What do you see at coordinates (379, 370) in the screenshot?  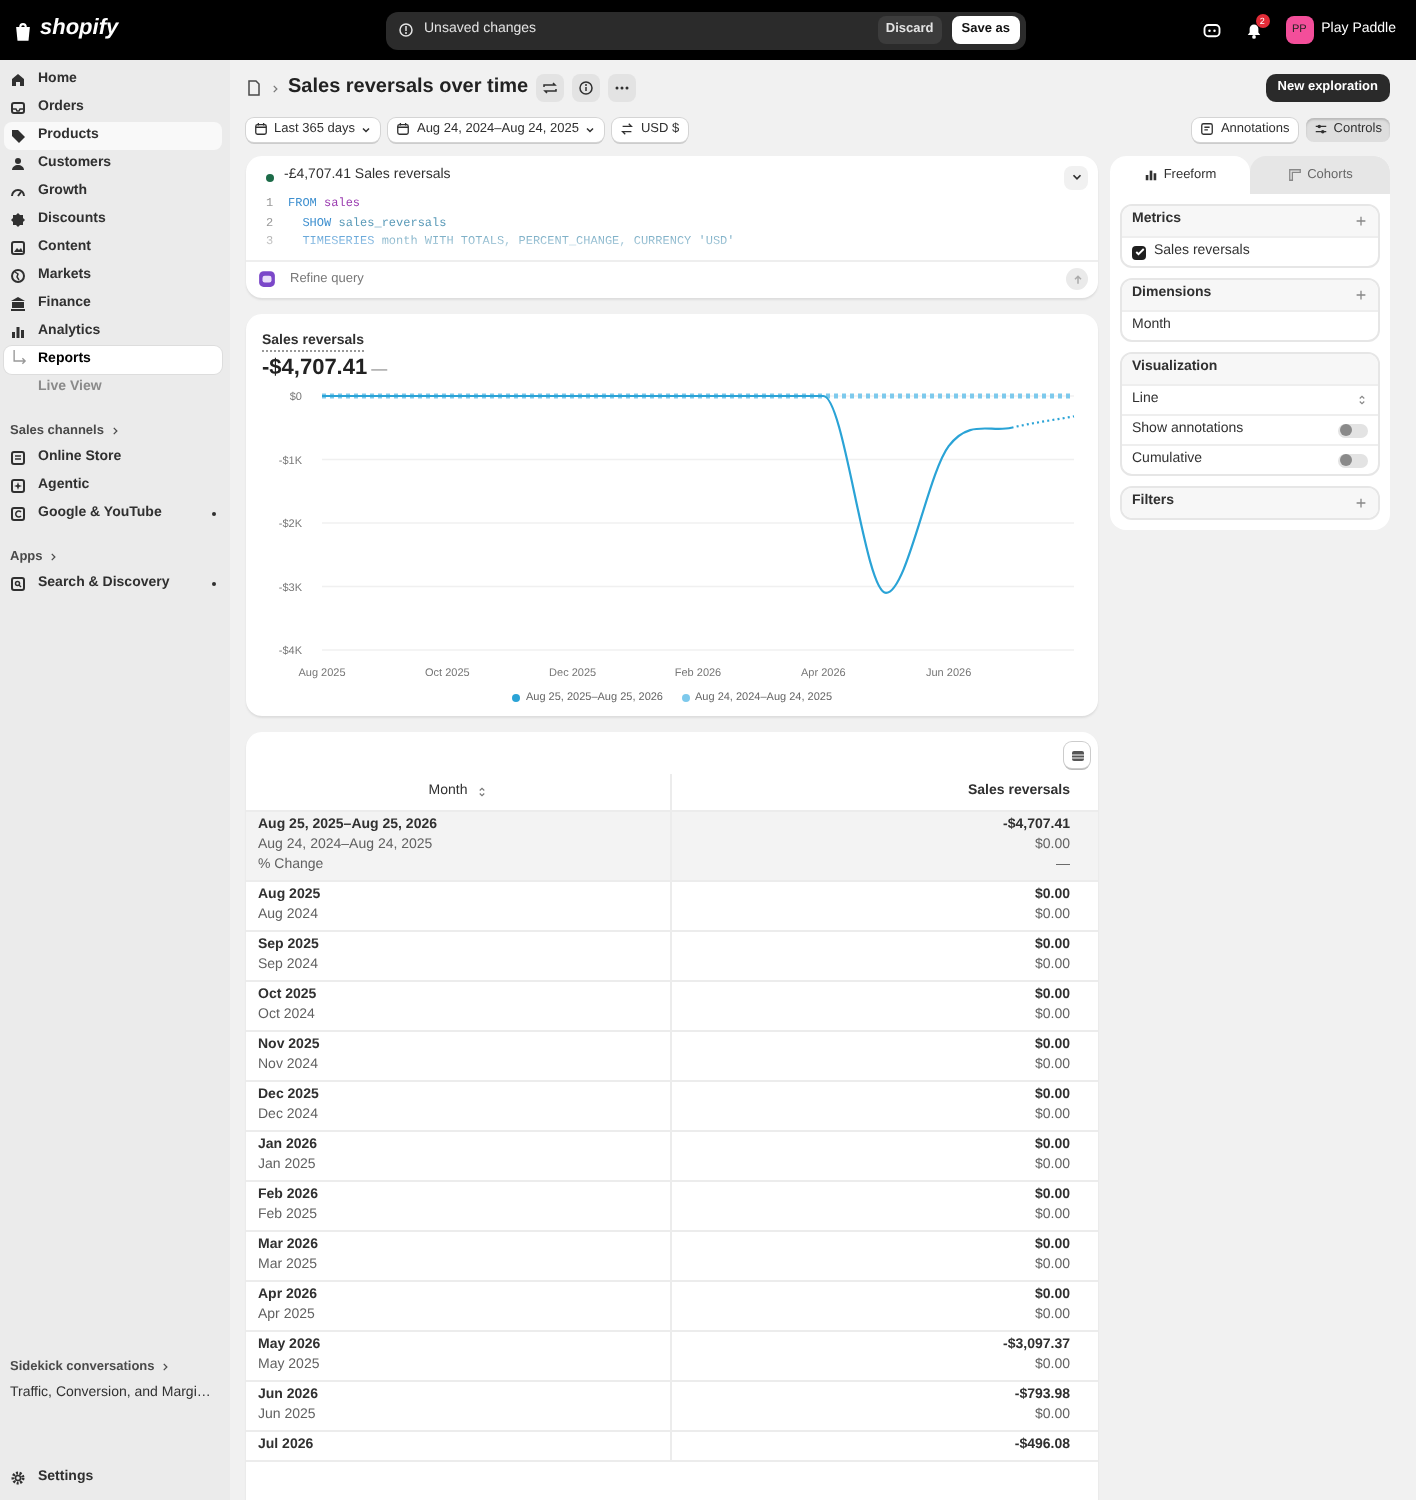 I see `metric-change: —` at bounding box center [379, 370].